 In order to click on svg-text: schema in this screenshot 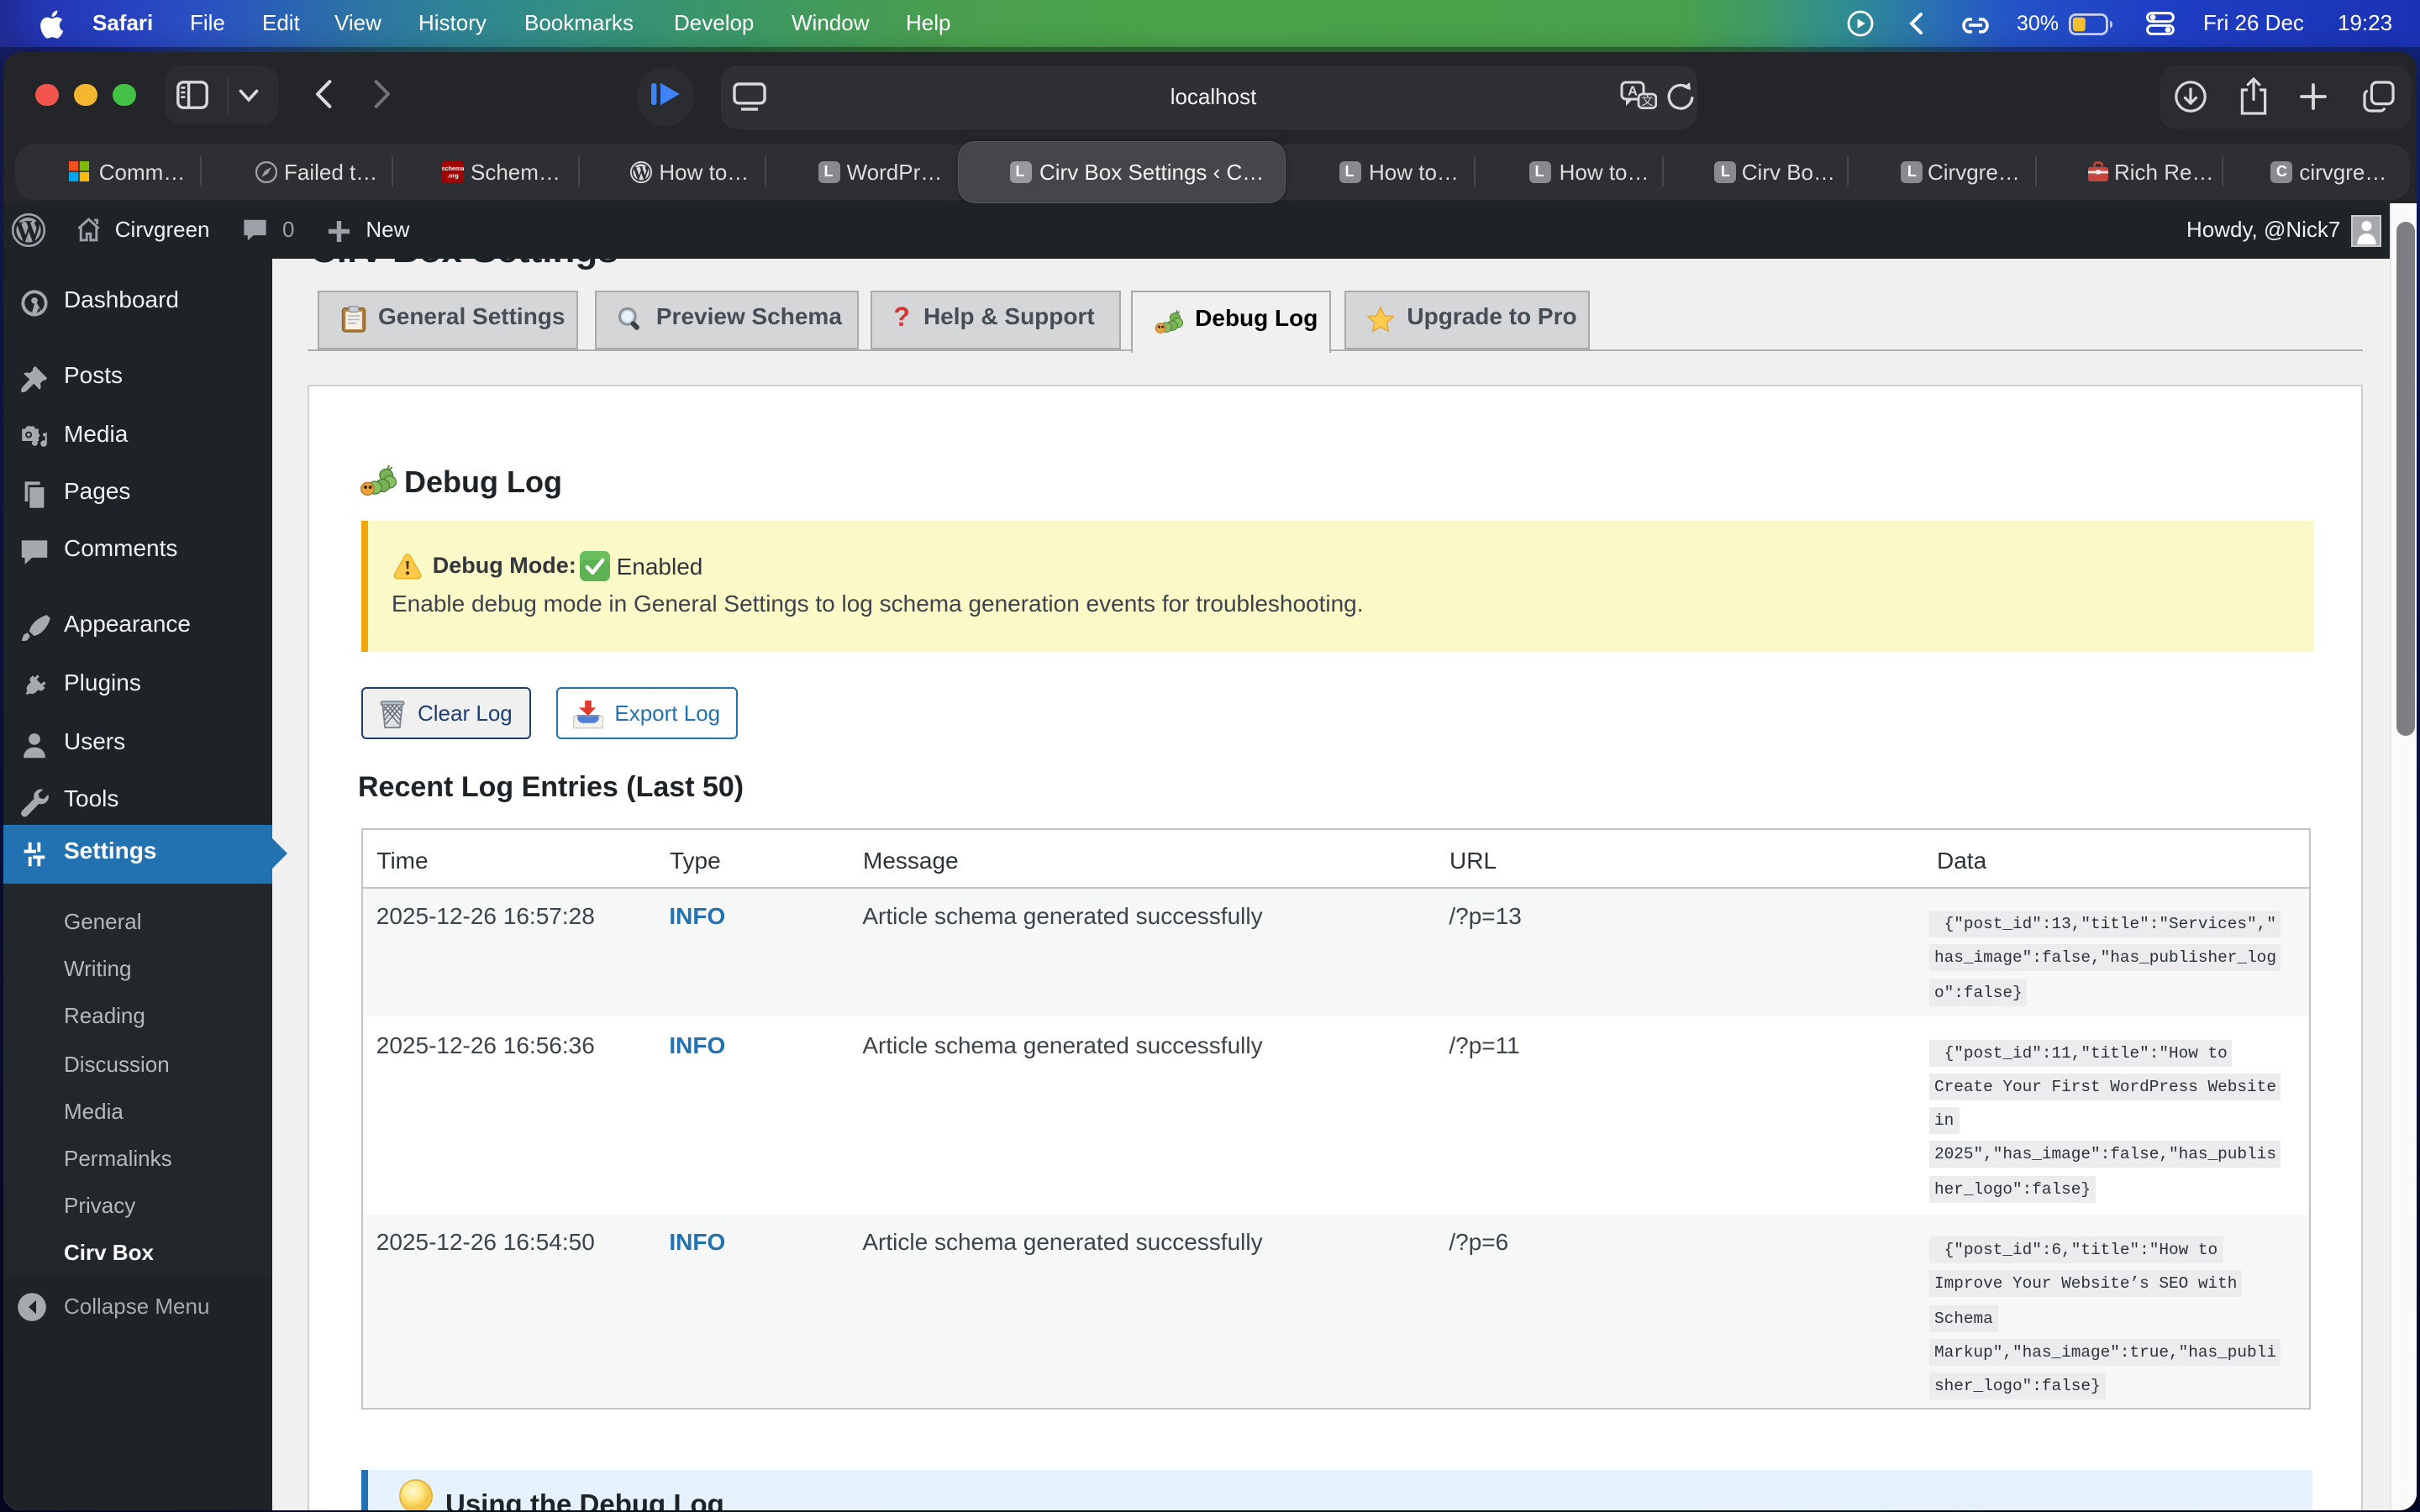, I will do `click(452, 167)`.